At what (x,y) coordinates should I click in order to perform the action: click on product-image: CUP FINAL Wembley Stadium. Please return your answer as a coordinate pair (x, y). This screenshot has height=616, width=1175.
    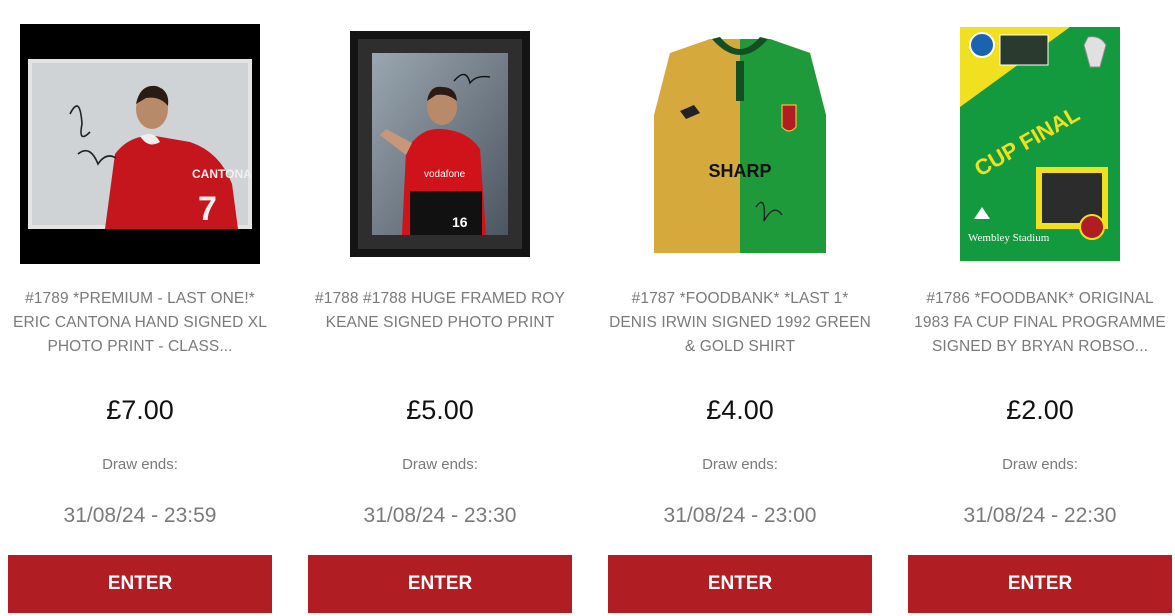
    Looking at the image, I should click on (1040, 144).